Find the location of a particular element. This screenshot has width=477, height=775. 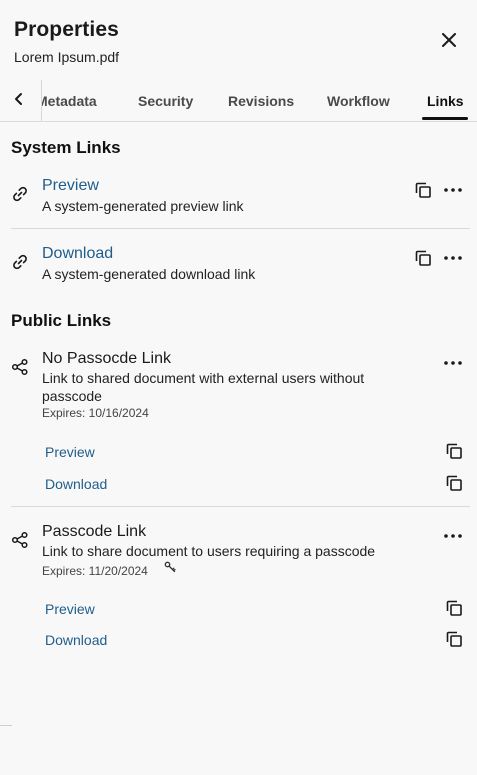

system-links-heading: System Links is located at coordinates (66, 147).